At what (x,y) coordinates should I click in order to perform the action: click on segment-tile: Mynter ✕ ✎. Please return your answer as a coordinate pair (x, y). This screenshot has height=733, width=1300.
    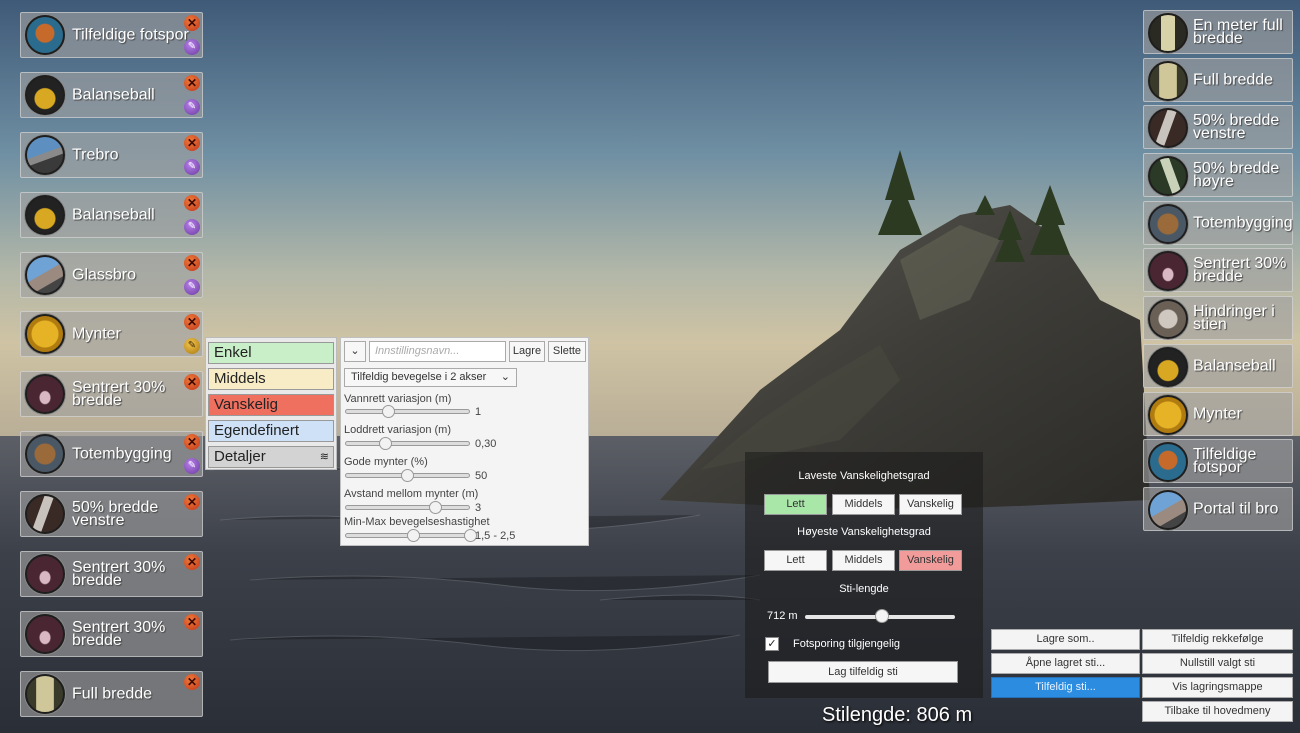
    Looking at the image, I should click on (111, 334).